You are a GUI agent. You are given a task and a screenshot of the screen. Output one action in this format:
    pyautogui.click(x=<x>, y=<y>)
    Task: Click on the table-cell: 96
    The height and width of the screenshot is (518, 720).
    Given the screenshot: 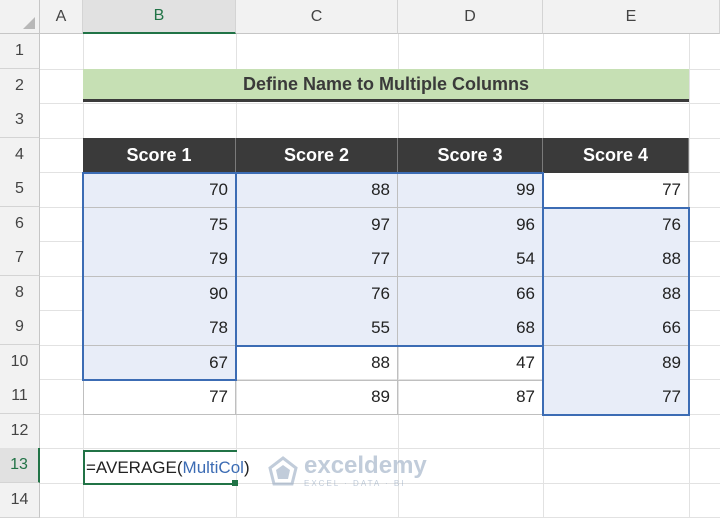 What is the action you would take?
    pyautogui.click(x=470, y=225)
    